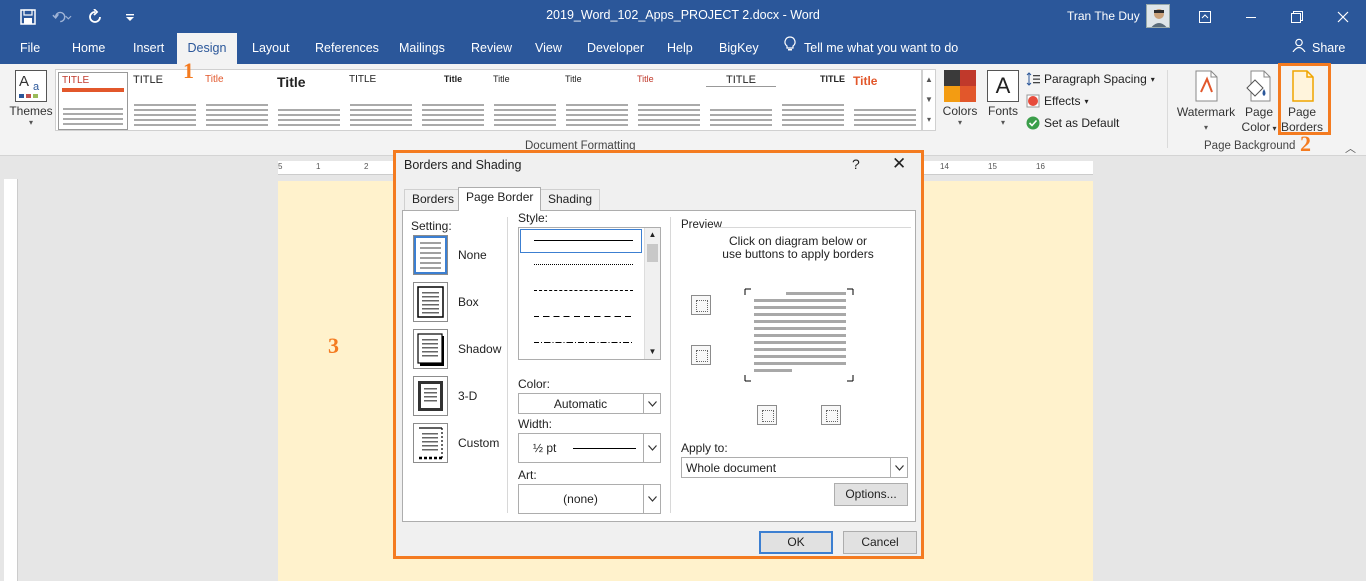 Image resolution: width=1366 pixels, height=581 pixels. I want to click on tab-insert: Insert, so click(148, 48).